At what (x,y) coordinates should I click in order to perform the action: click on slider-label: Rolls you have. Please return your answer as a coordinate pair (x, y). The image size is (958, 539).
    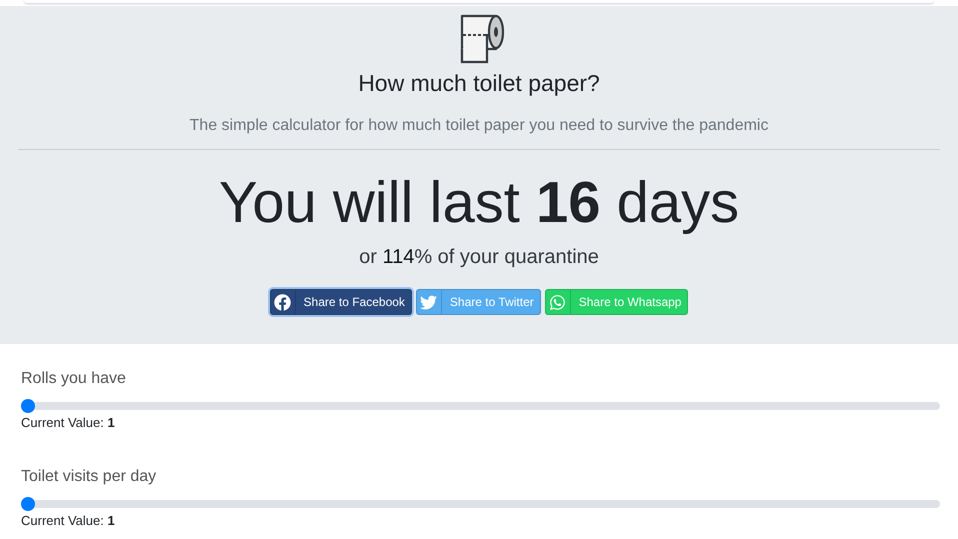
    Looking at the image, I should click on (74, 379).